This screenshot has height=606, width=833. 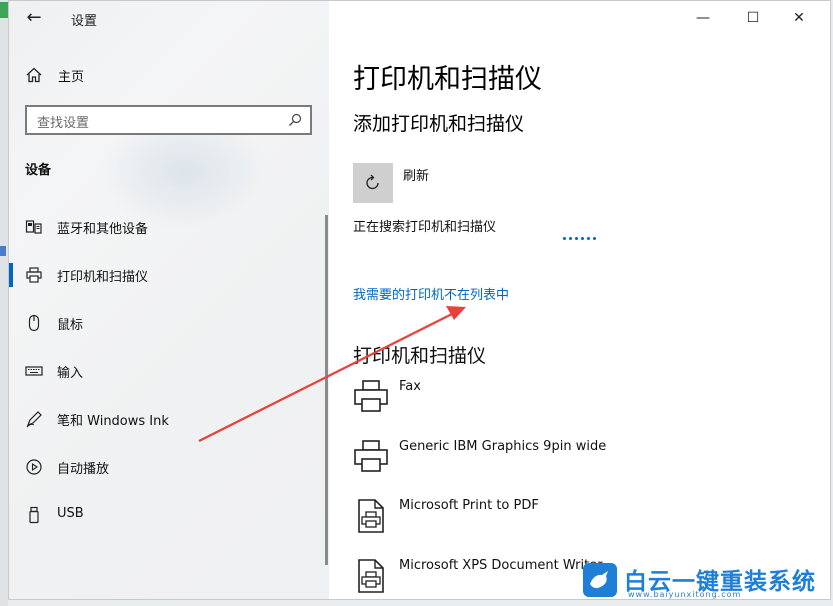 I want to click on bird-logo-icon, so click(x=600, y=580).